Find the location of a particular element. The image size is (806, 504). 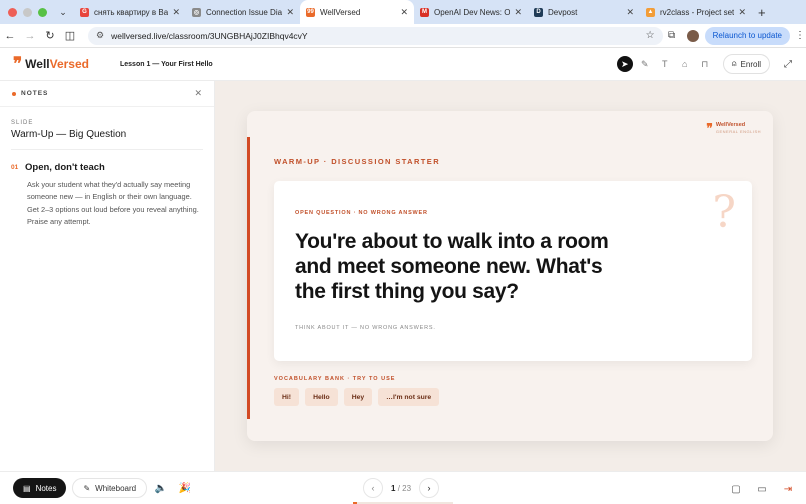

notes-title: NOTES is located at coordinates (35, 93).